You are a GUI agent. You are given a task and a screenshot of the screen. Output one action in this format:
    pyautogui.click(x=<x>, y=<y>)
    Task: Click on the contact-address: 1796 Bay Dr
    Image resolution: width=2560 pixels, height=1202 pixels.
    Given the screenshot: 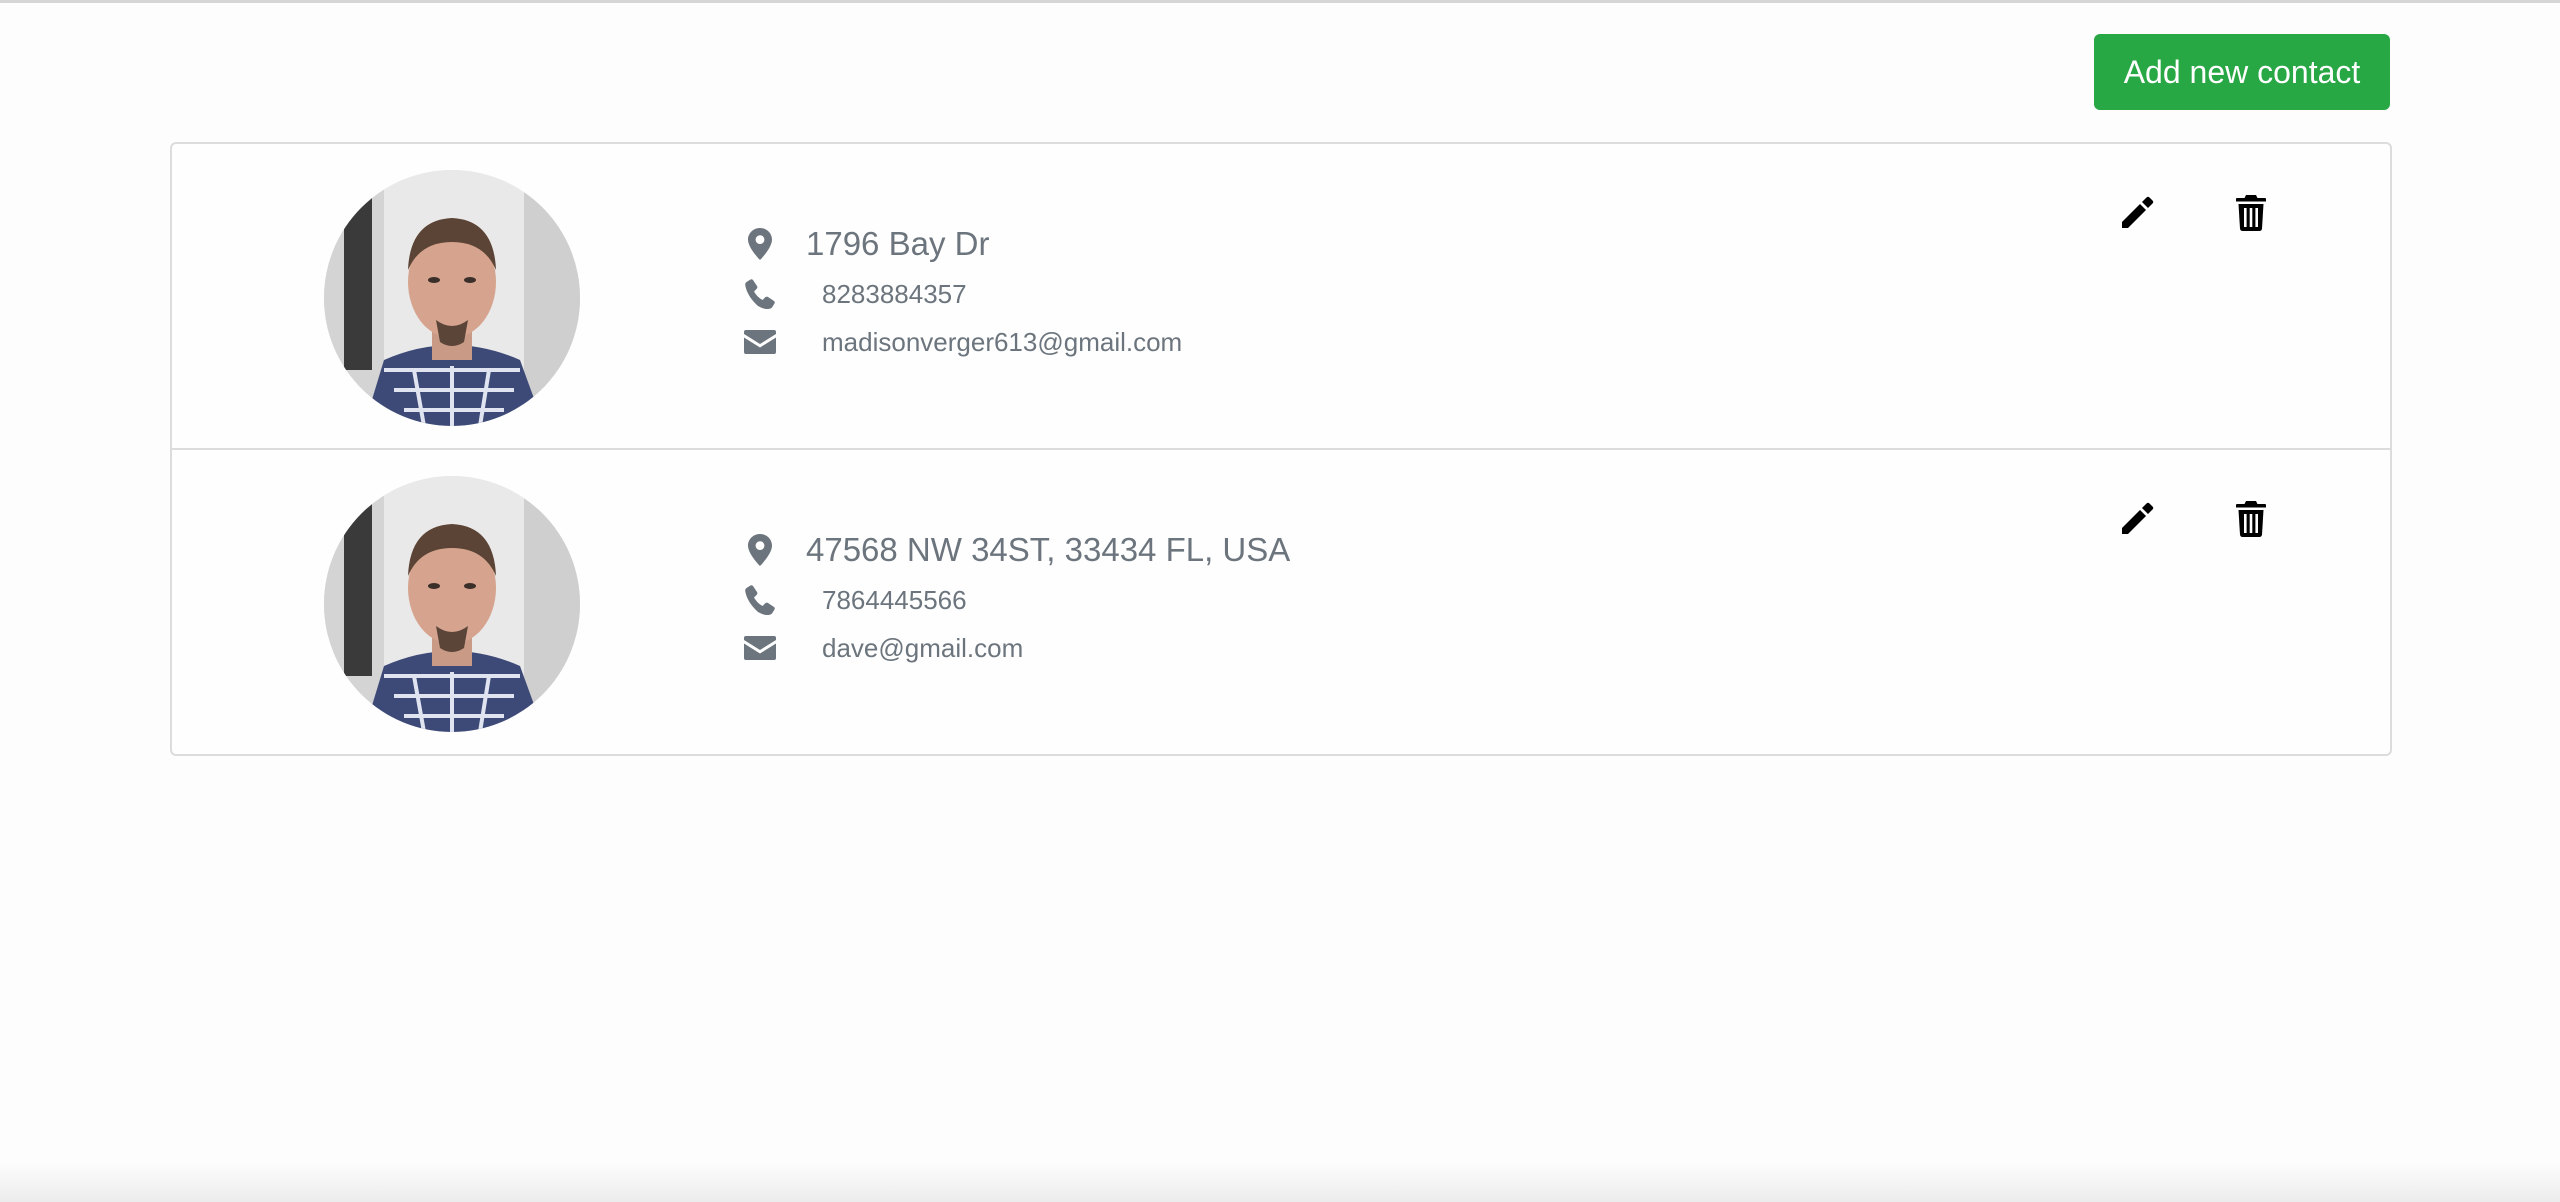 What is the action you would take?
    pyautogui.click(x=898, y=243)
    